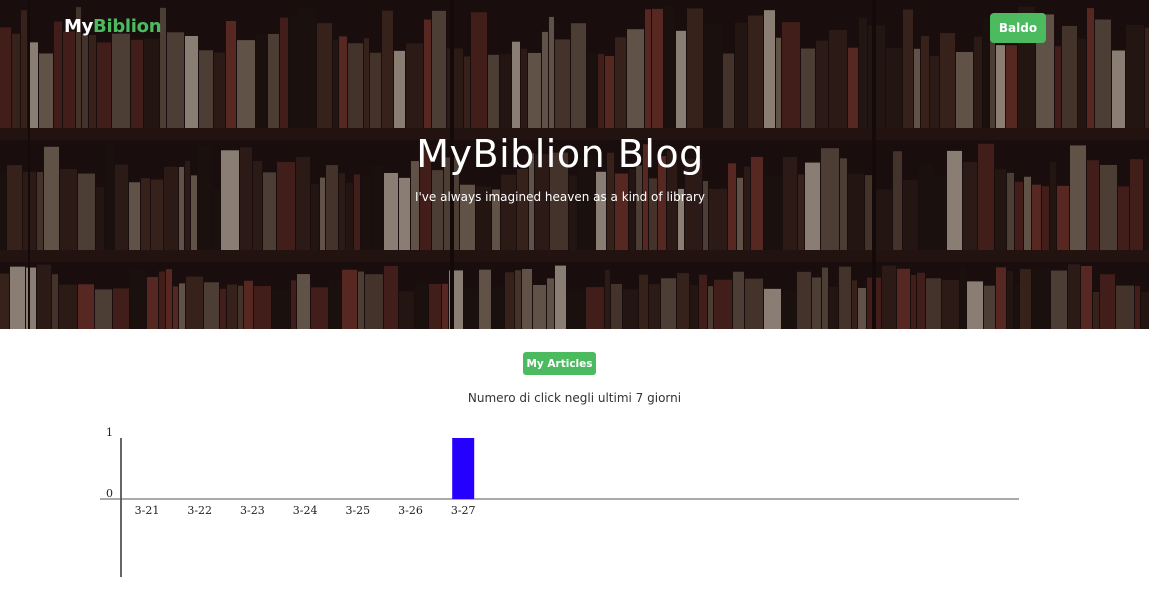 The image size is (1149, 593). What do you see at coordinates (147, 510) in the screenshot?
I see `x-tick-label: 3-21` at bounding box center [147, 510].